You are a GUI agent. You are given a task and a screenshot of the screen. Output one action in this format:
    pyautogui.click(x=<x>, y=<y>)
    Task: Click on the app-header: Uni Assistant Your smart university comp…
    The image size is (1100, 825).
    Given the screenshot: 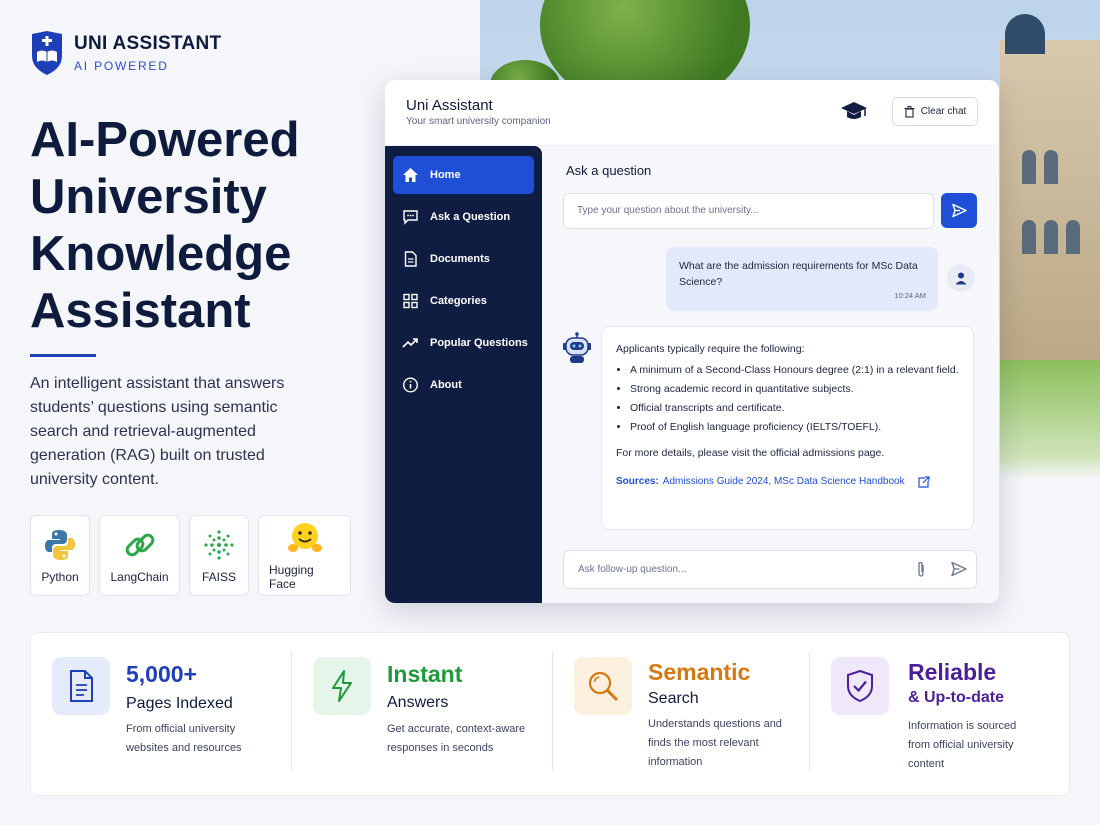 What is the action you would take?
    pyautogui.click(x=692, y=113)
    